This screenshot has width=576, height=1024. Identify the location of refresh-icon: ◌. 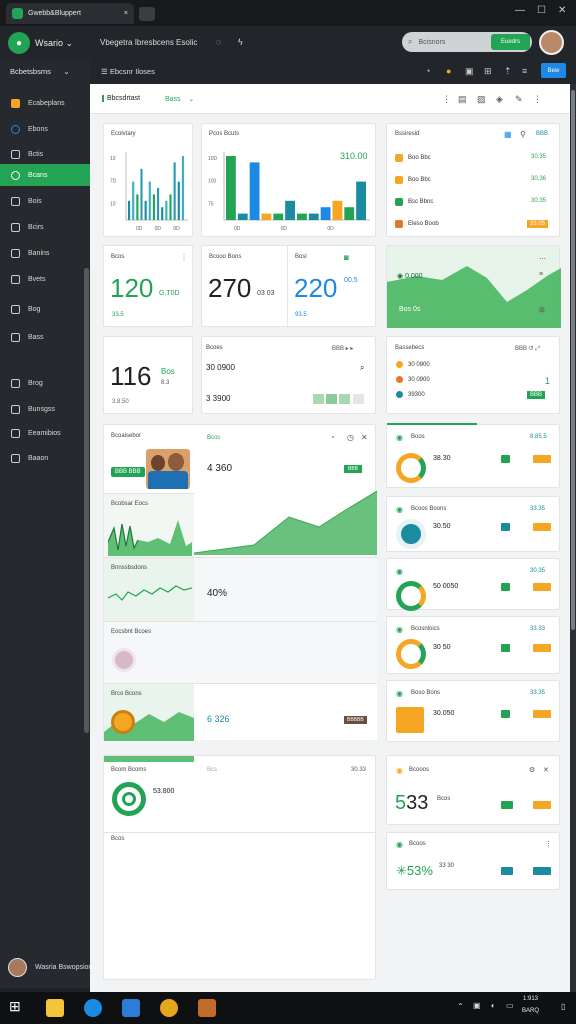
(218, 42).